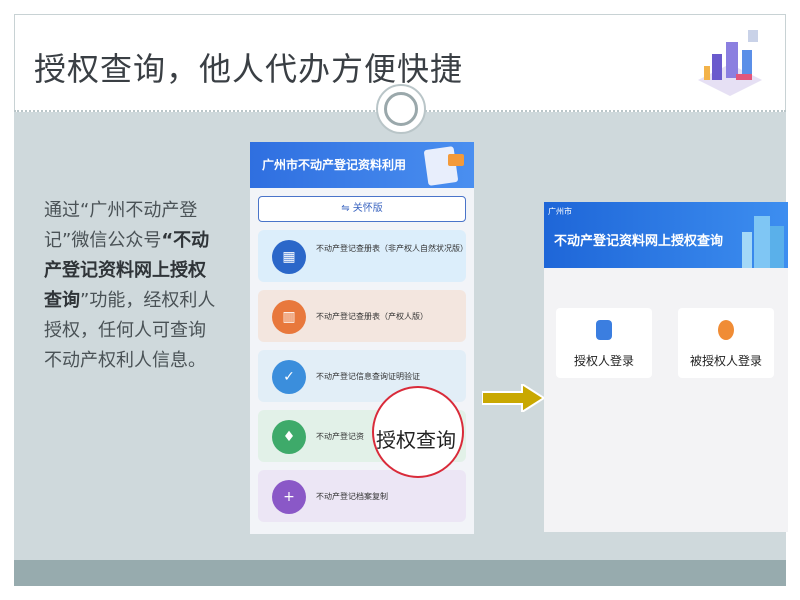  What do you see at coordinates (352, 496) in the screenshot?
I see `menu-item-label: 不动产登记档案复制` at bounding box center [352, 496].